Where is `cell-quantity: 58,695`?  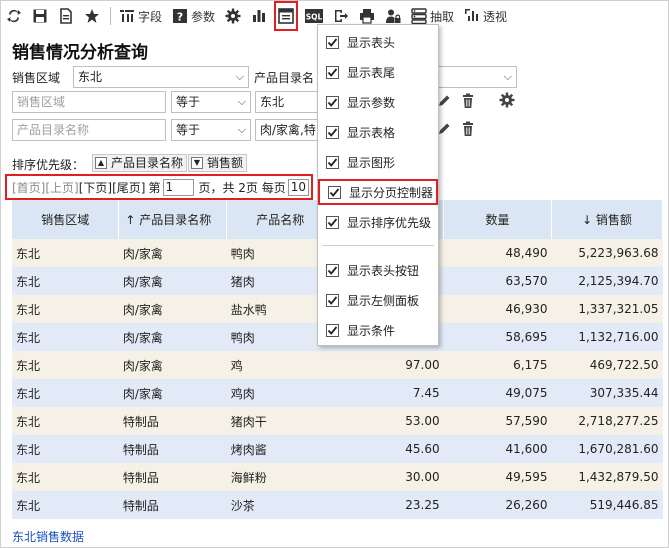
cell-quantity: 58,695 is located at coordinates (497, 337).